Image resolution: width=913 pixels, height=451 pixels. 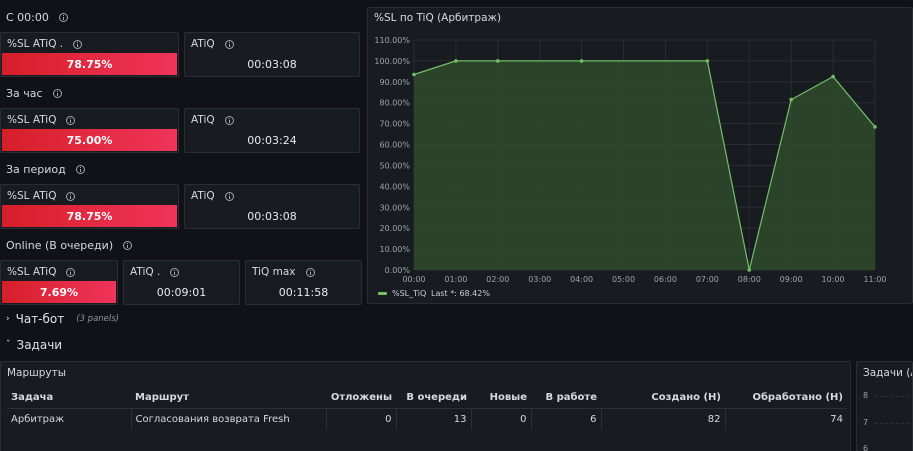 I want to click on stat-panel-atiq-2: ATiQ 00:03:24, so click(x=272, y=130).